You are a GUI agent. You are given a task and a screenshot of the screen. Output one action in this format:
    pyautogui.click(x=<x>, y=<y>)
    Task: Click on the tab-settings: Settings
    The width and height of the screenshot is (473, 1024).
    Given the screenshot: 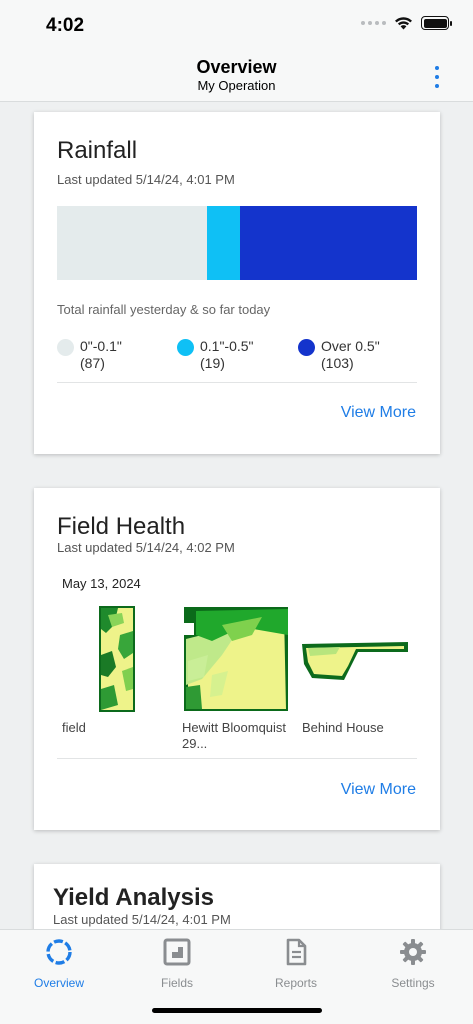 What is the action you would take?
    pyautogui.click(x=413, y=964)
    